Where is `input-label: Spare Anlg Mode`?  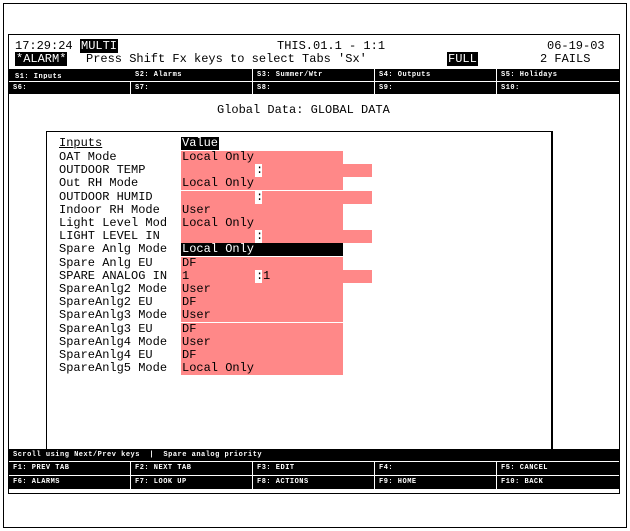
input-label: Spare Anlg Mode is located at coordinates (113, 249).